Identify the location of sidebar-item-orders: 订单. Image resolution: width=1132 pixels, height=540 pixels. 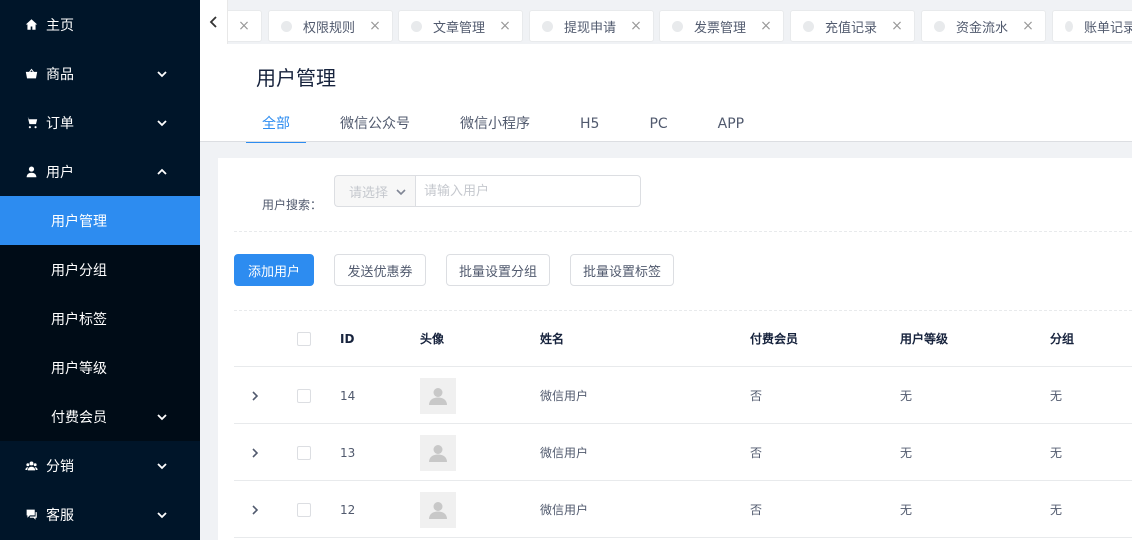
(100, 122).